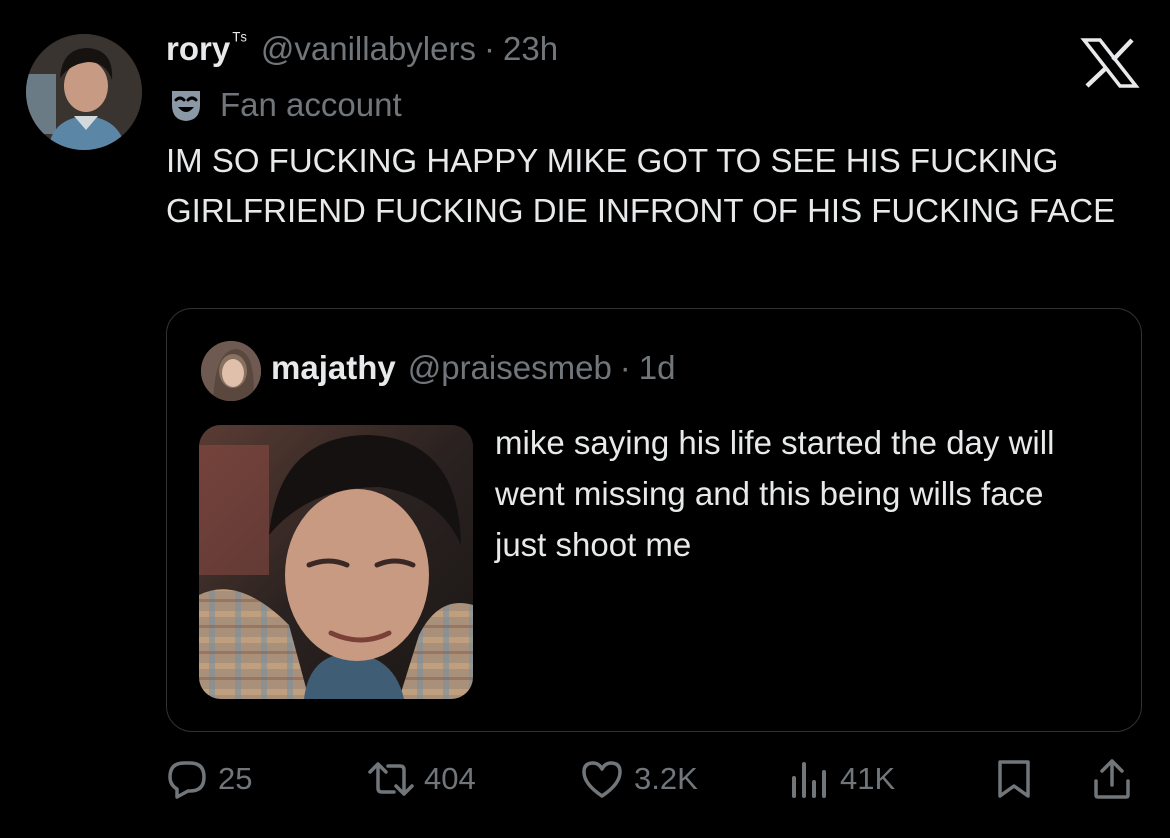 The width and height of the screenshot is (1170, 838). Describe the element at coordinates (1110, 63) in the screenshot. I see `x-logo-icon` at that location.